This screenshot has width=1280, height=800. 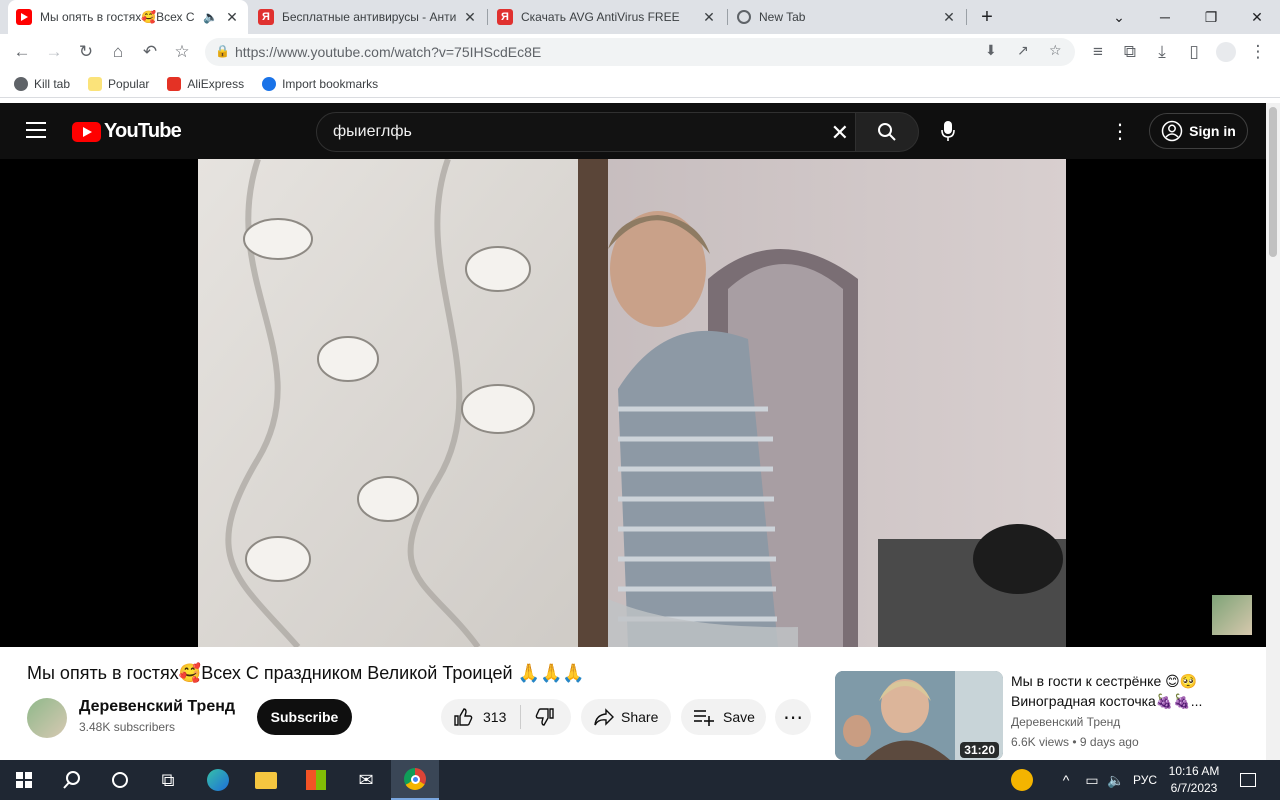 What do you see at coordinates (150, 52) in the screenshot?
I see `undo-icon: ↶` at bounding box center [150, 52].